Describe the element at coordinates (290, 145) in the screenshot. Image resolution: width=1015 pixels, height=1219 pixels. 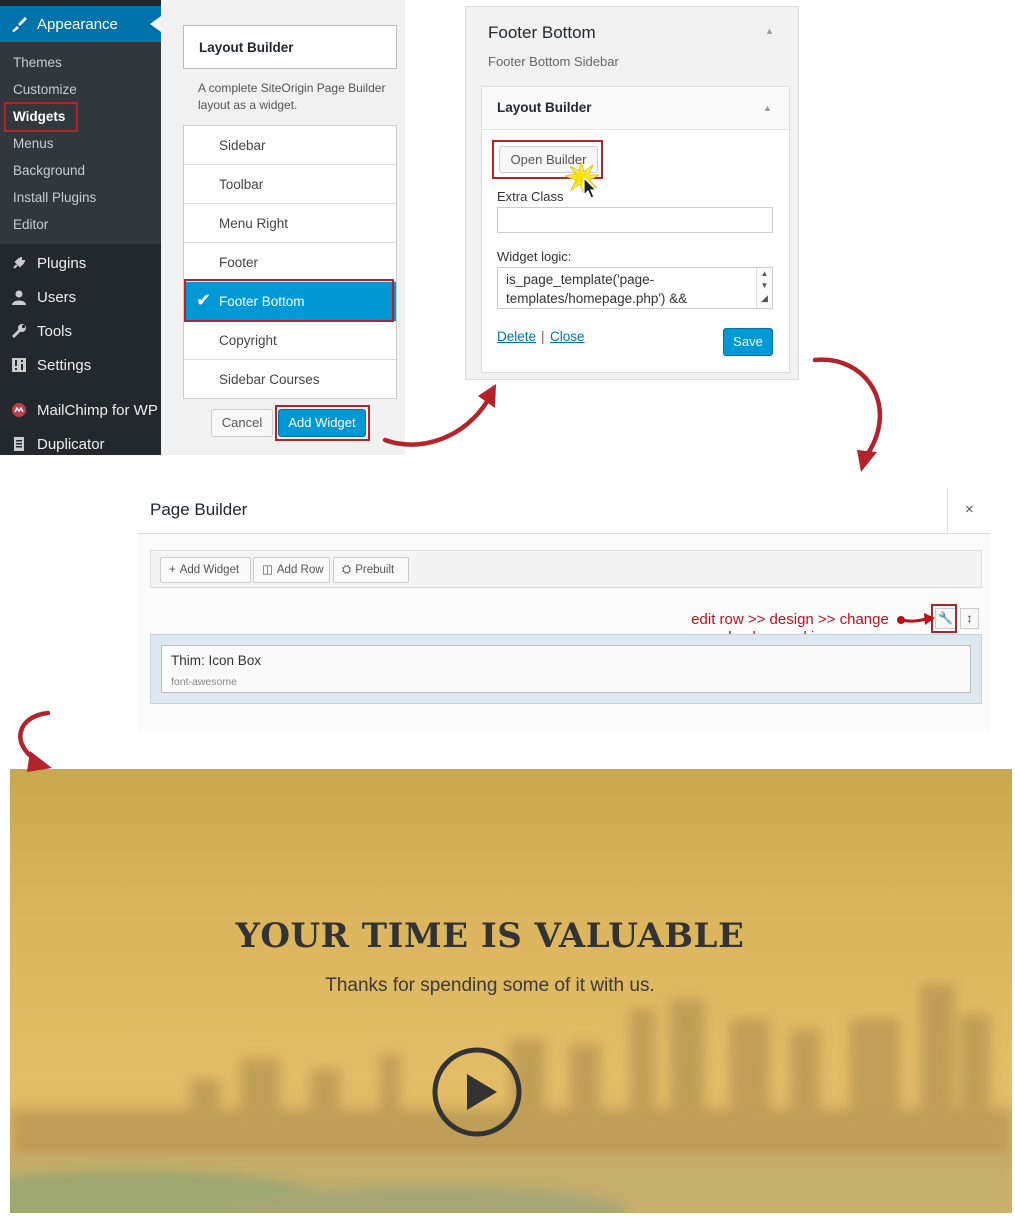
I see `sidebar-choice: Sidebar` at that location.